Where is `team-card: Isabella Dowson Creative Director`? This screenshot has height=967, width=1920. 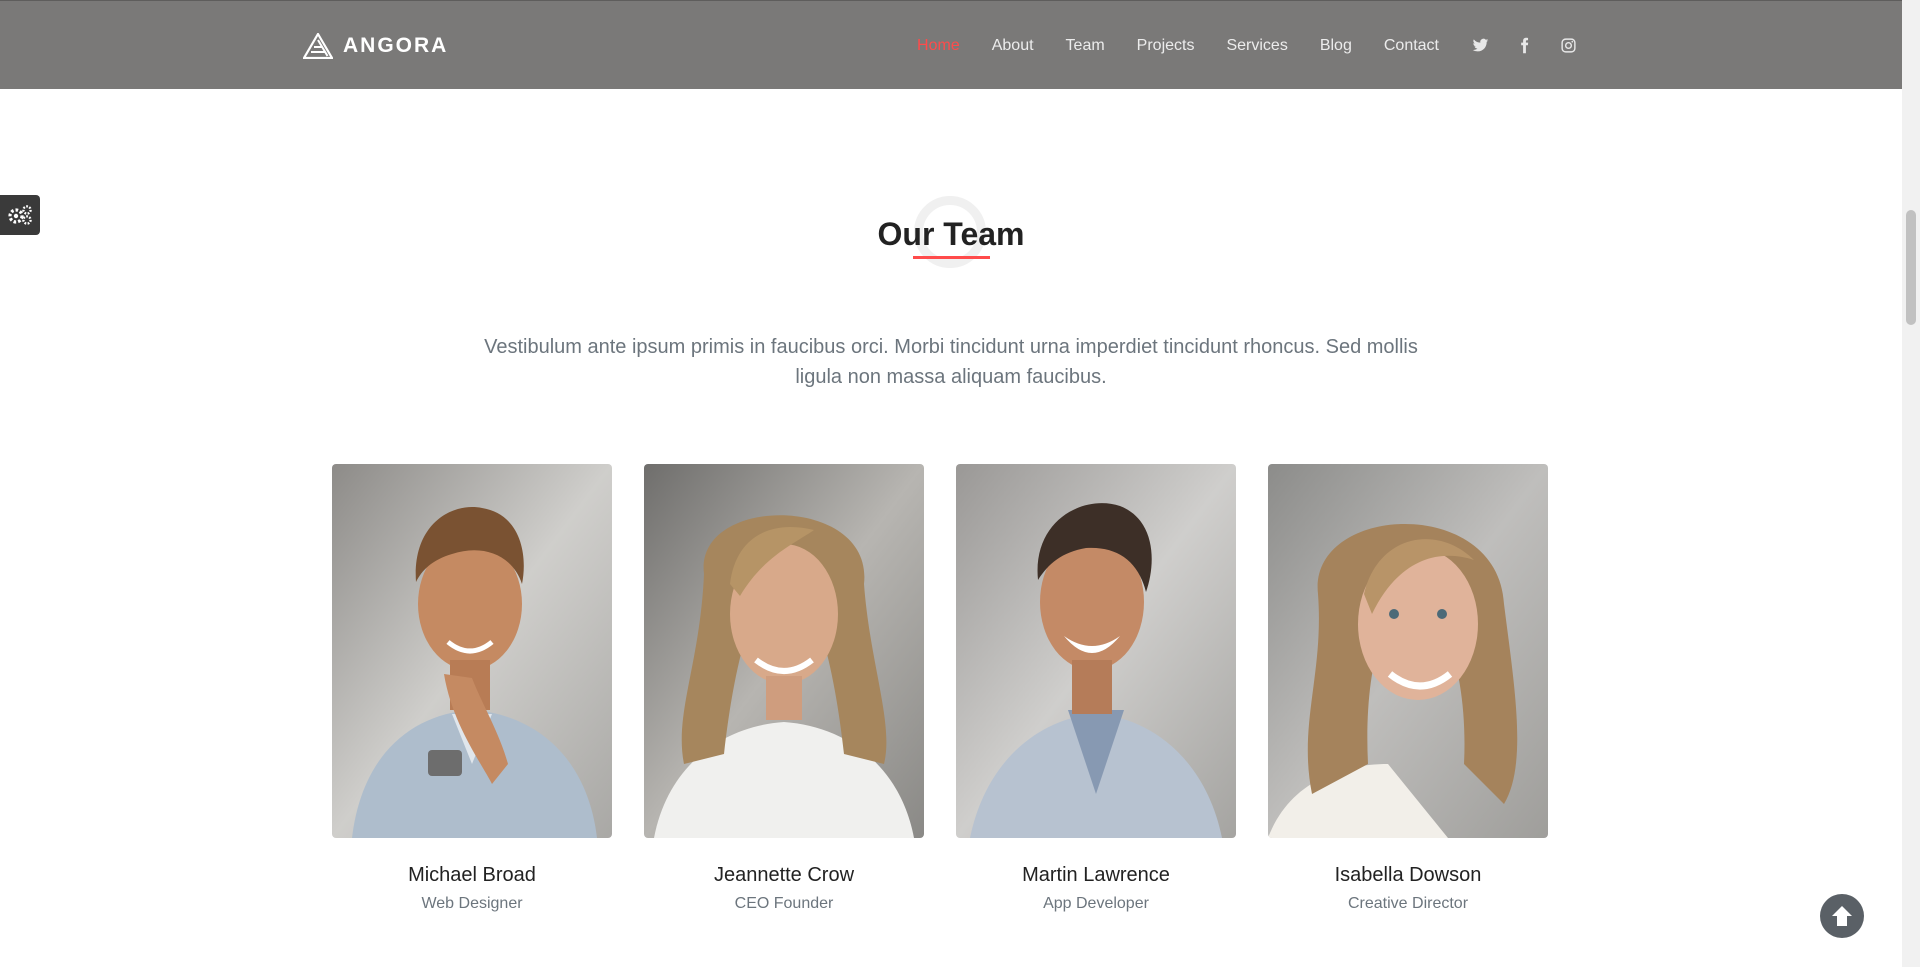
team-card: Isabella Dowson Creative Director is located at coordinates (1408, 689).